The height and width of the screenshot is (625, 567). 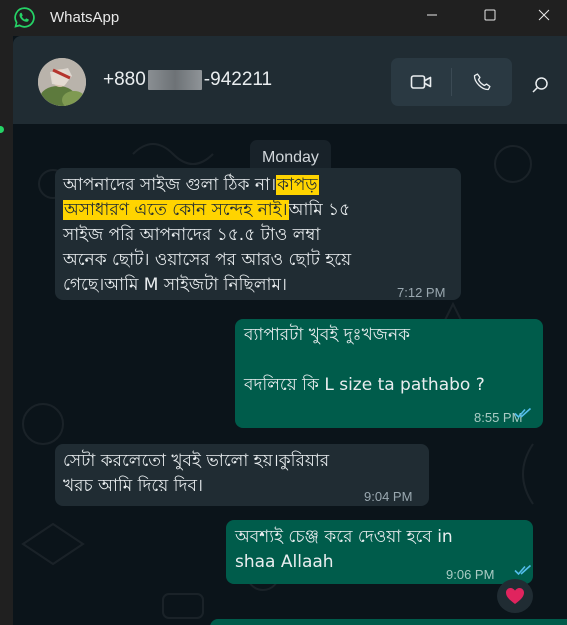 I want to click on video-call-button, so click(x=421, y=82).